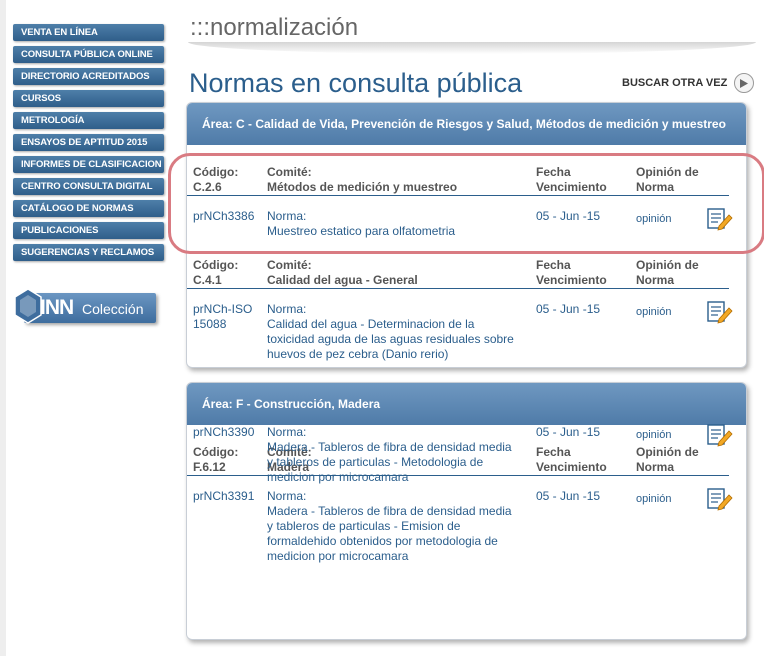  Describe the element at coordinates (88, 120) in the screenshot. I see `sidebar-item-metrologia: METROLOGÍA` at that location.